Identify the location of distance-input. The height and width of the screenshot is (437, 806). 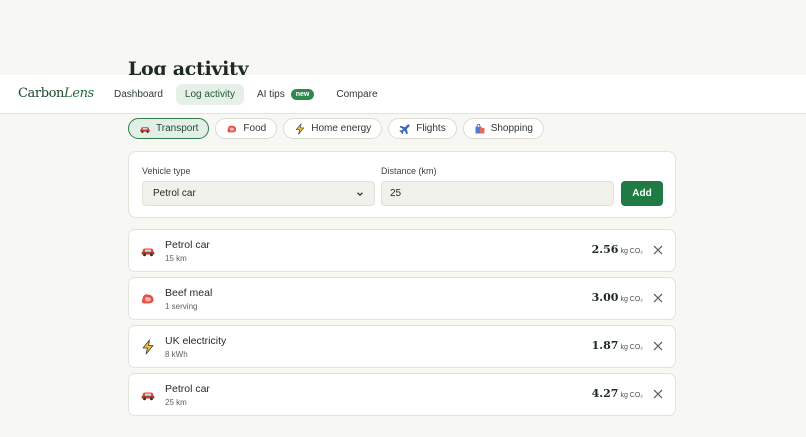
(497, 193).